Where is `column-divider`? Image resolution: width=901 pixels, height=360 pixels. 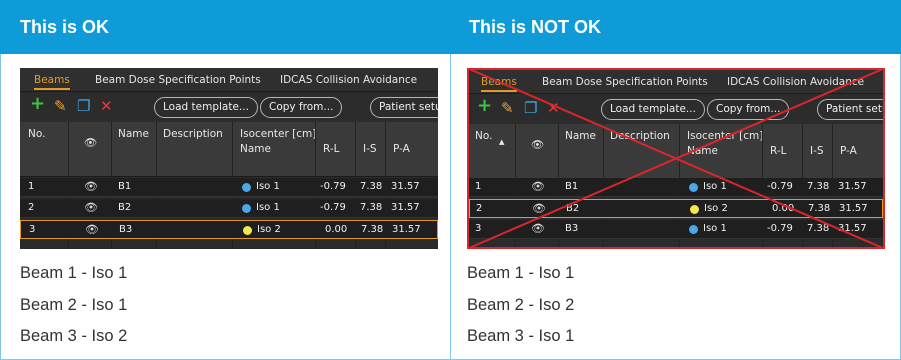 column-divider is located at coordinates (450, 207).